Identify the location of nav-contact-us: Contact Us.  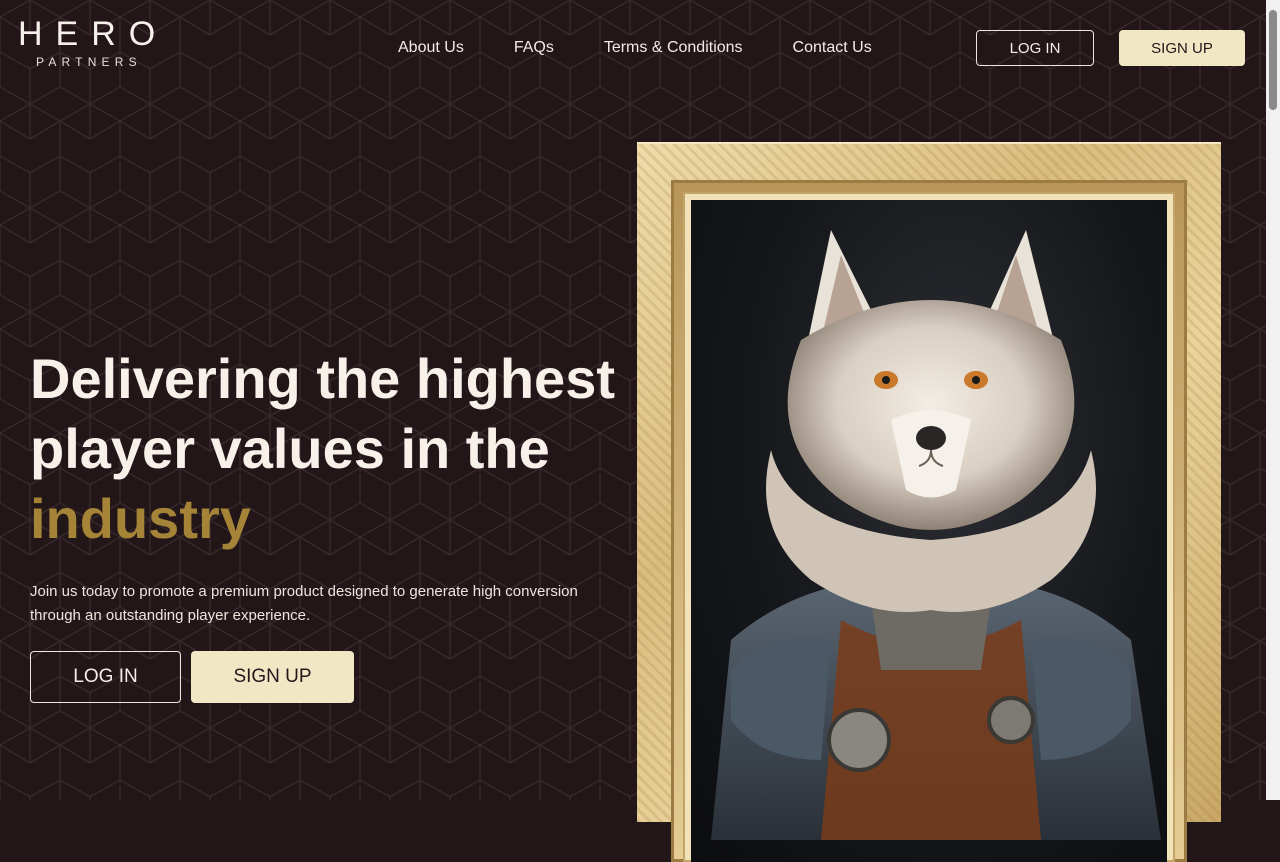
(832, 48).